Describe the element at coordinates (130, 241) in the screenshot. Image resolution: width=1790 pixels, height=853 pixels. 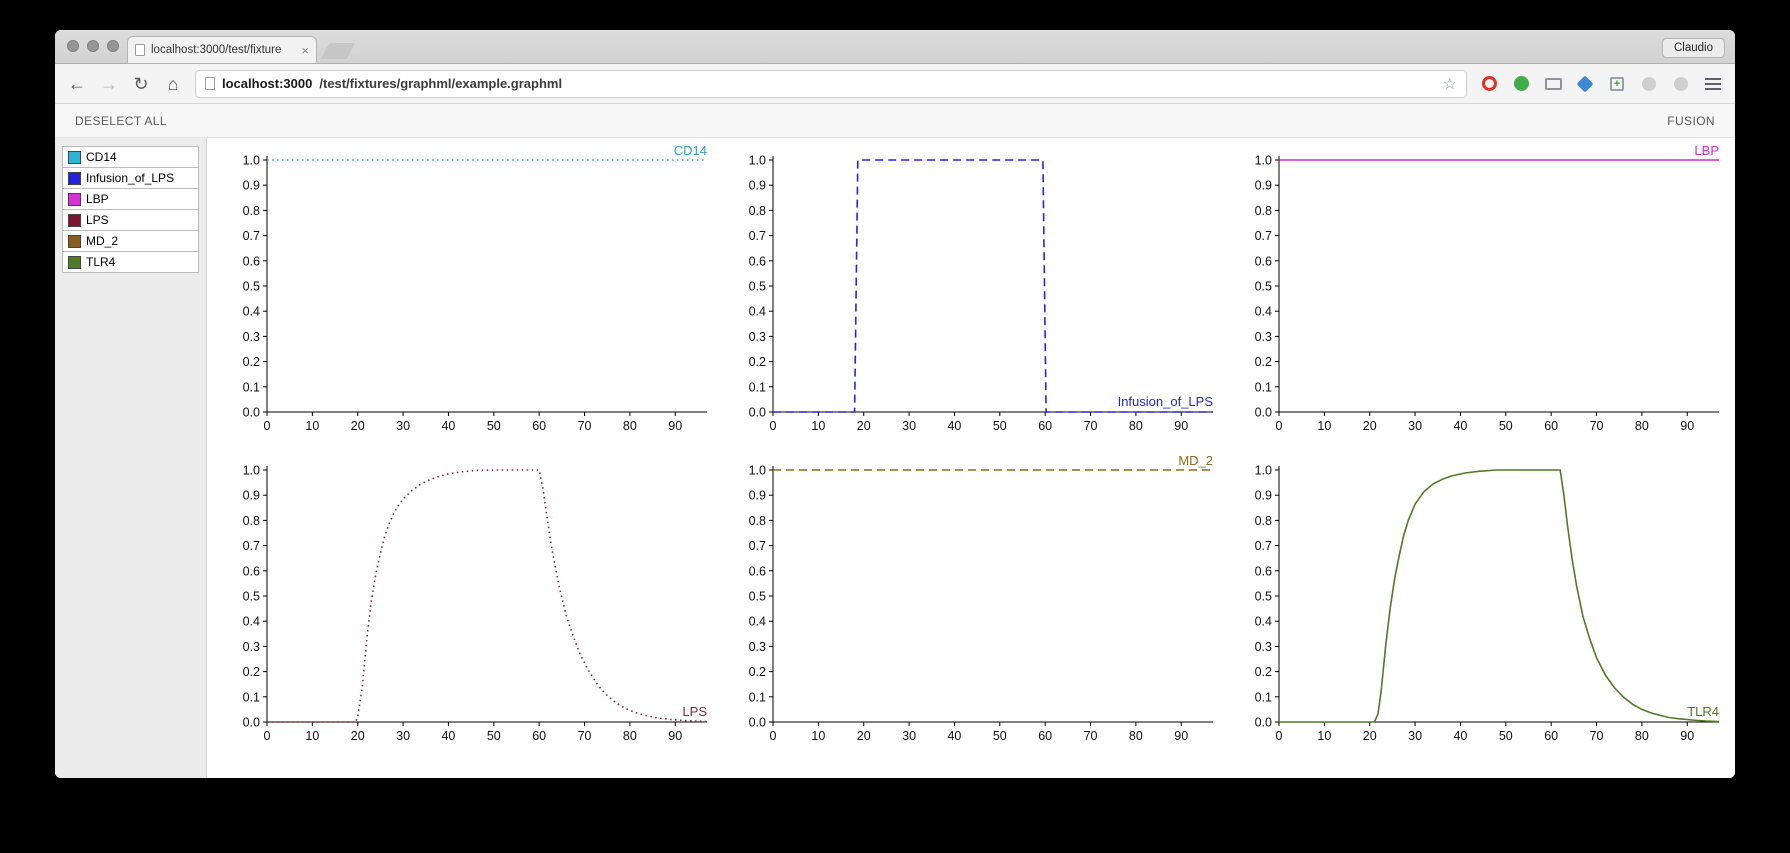
I see `sidebar-item-MD_2: MD_2` at that location.